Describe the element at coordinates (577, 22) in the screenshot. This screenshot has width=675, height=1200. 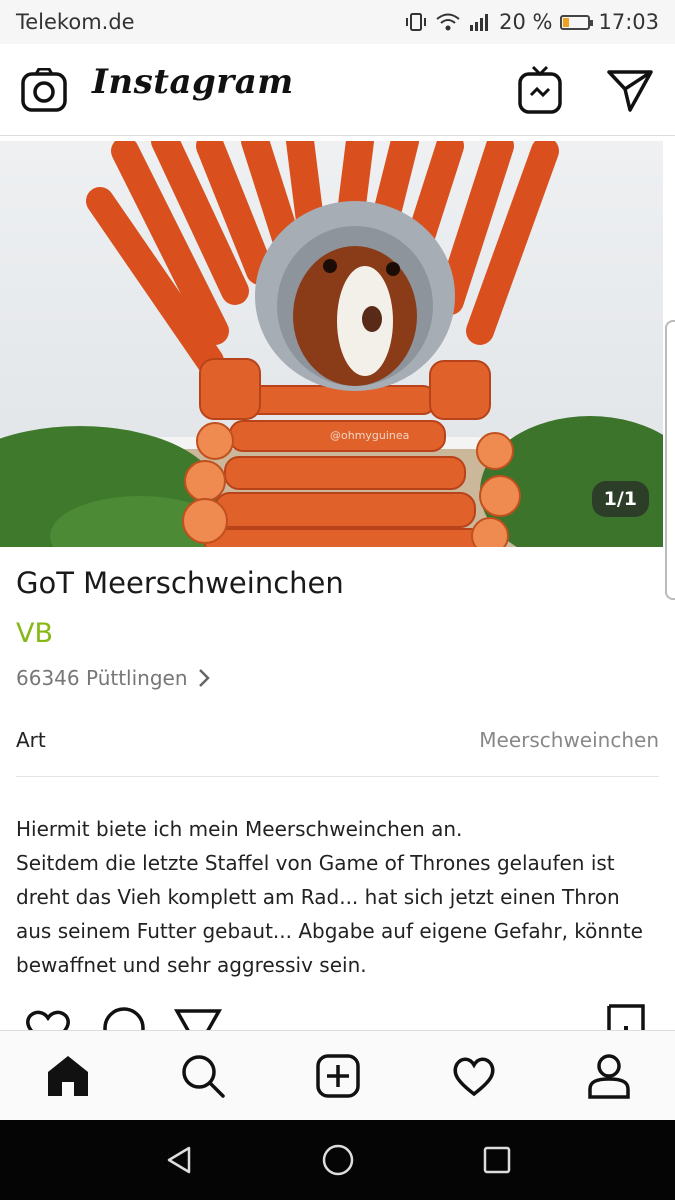
I see `battery-icon` at that location.